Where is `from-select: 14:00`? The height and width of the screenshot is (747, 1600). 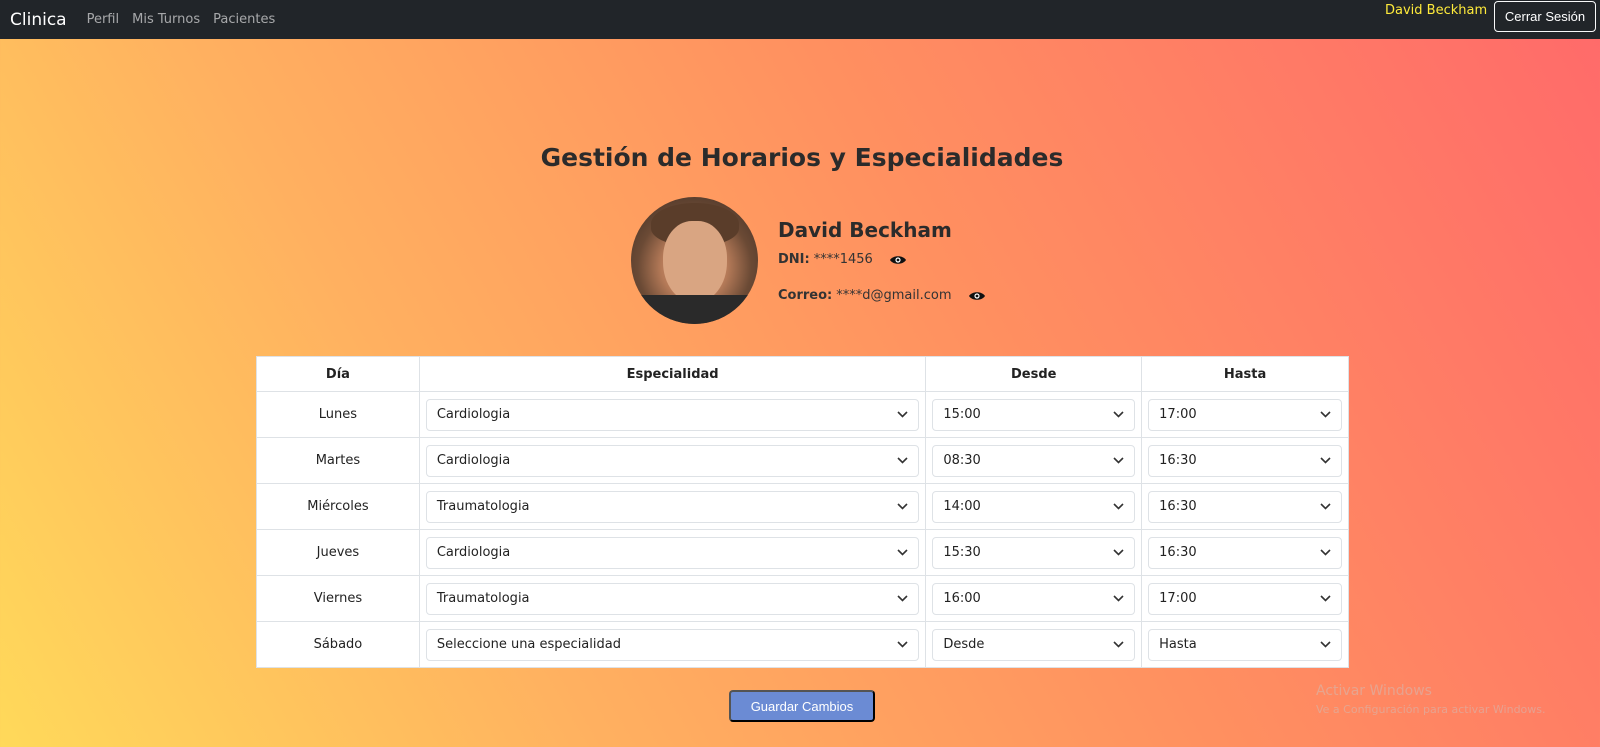
from-select: 14:00 is located at coordinates (1034, 506).